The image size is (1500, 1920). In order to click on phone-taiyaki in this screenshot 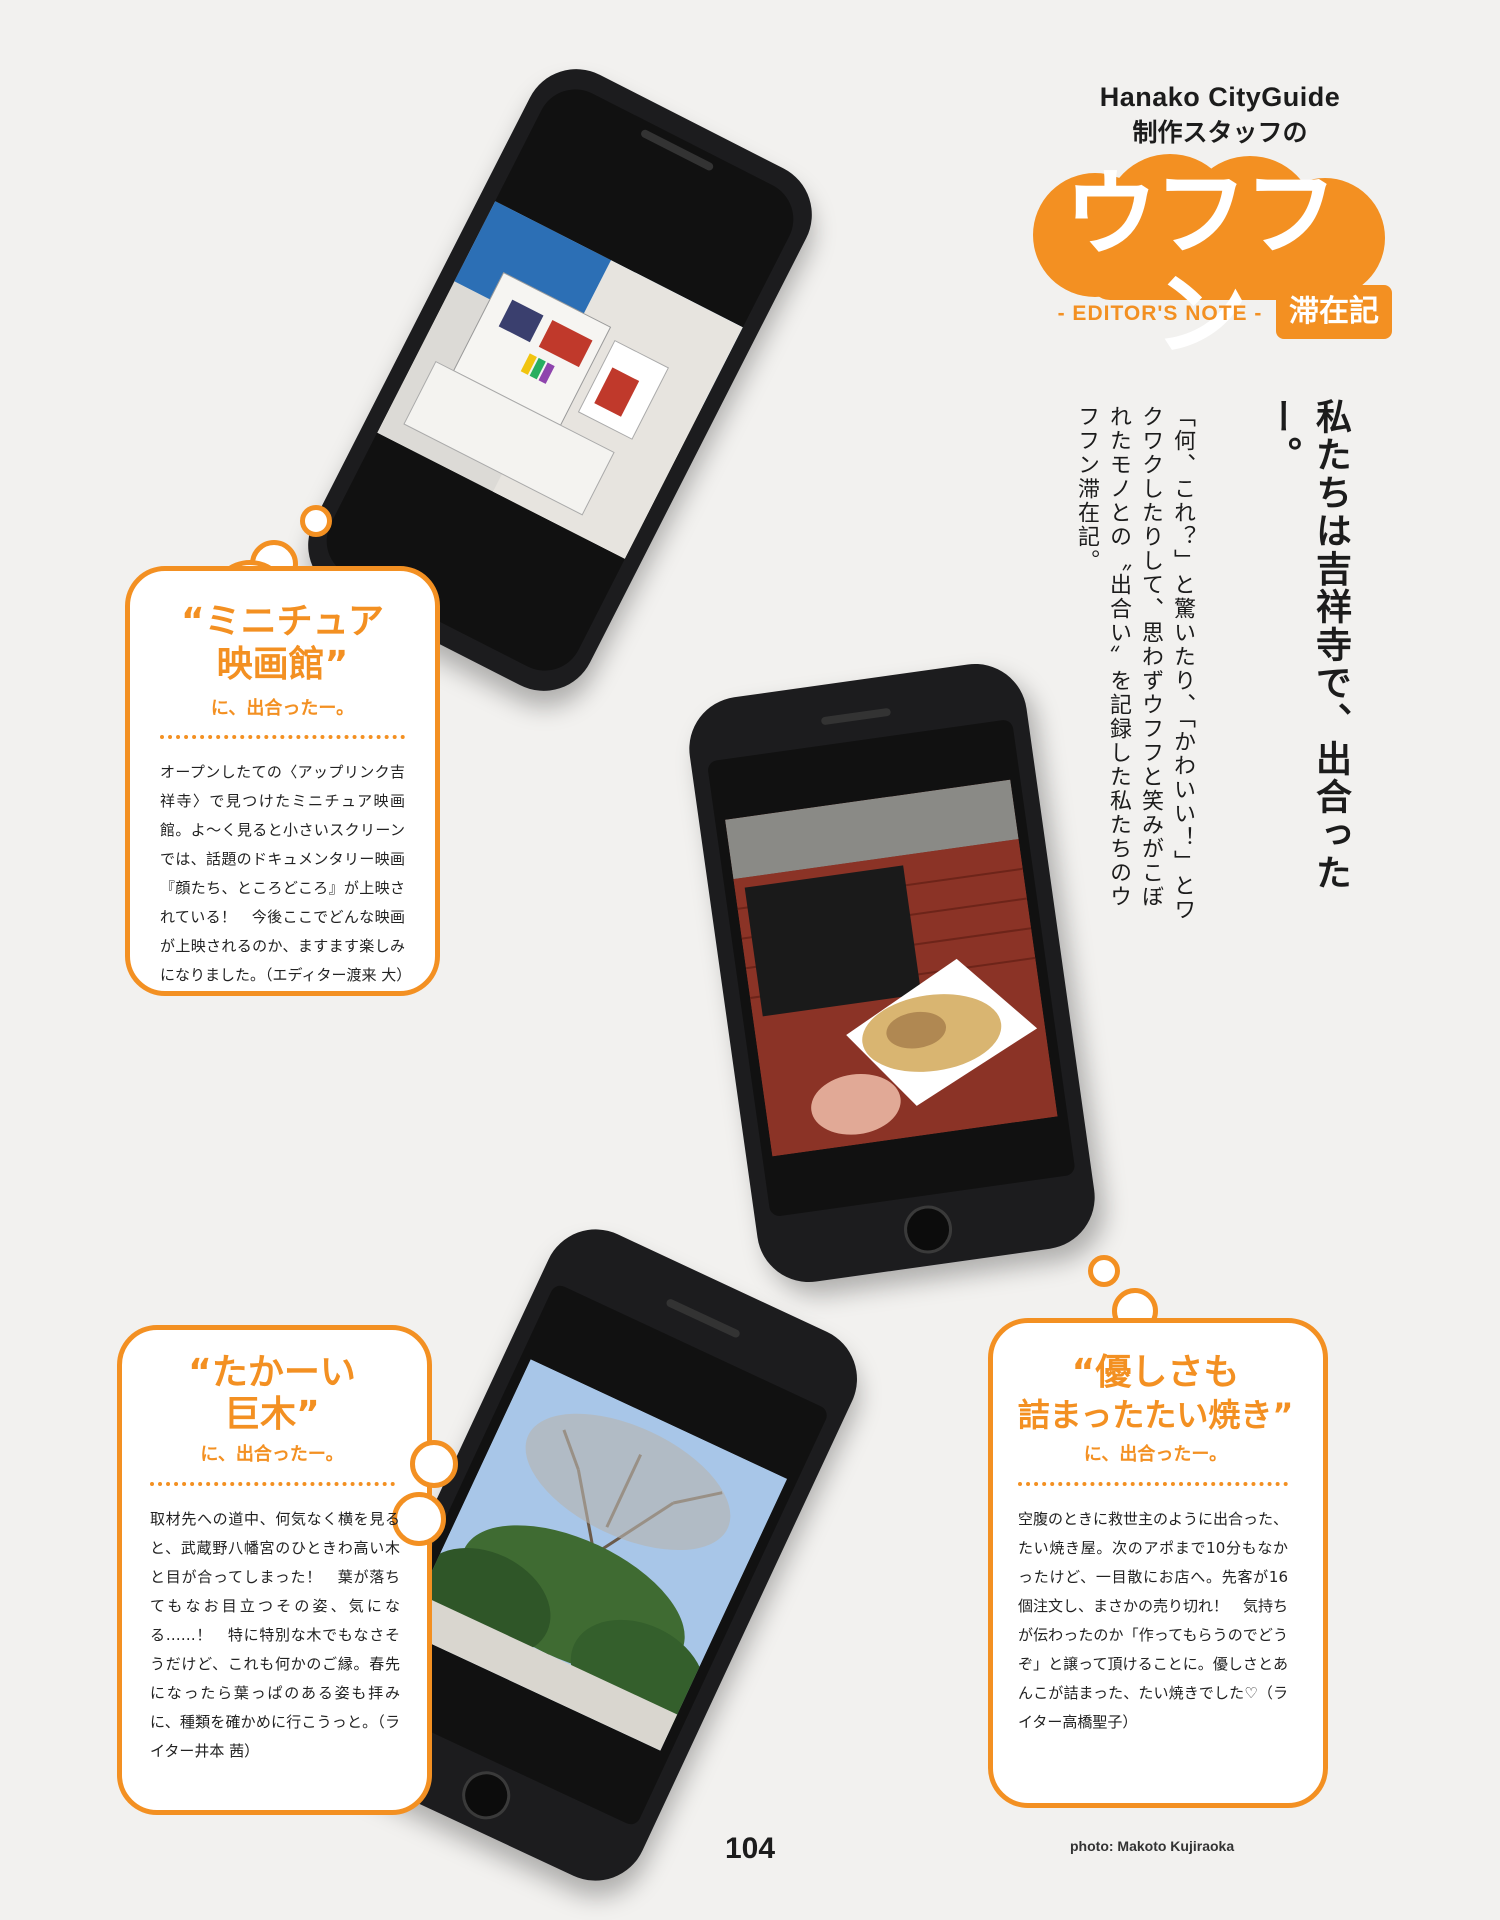, I will do `click(892, 973)`.